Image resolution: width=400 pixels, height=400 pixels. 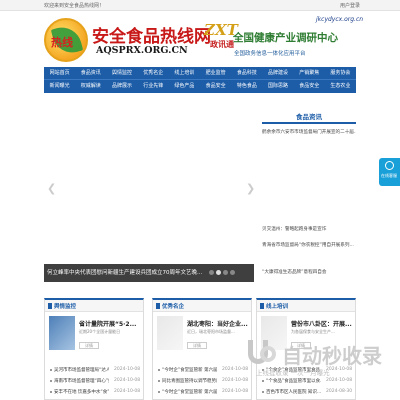 I want to click on nav-item: 品牌建设, so click(x=277, y=73).